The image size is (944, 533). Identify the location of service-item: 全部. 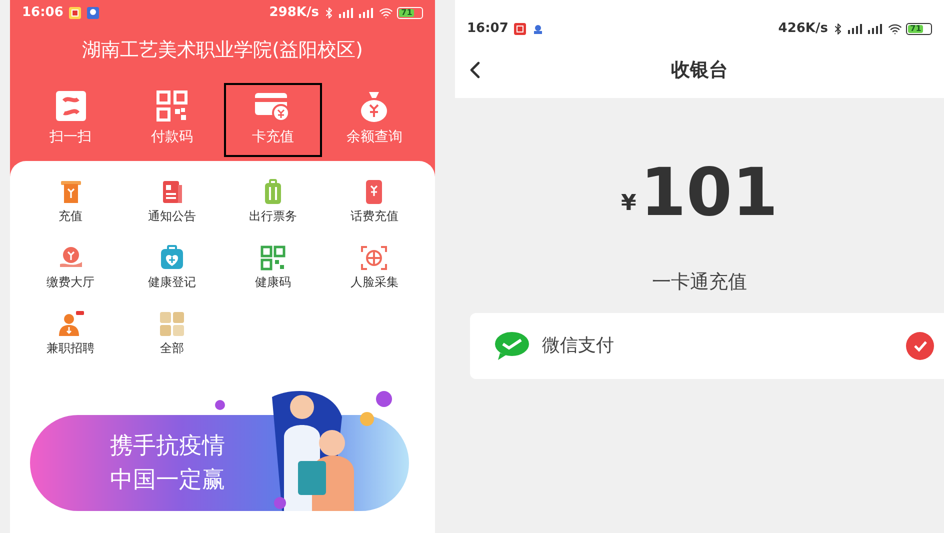
(171, 333).